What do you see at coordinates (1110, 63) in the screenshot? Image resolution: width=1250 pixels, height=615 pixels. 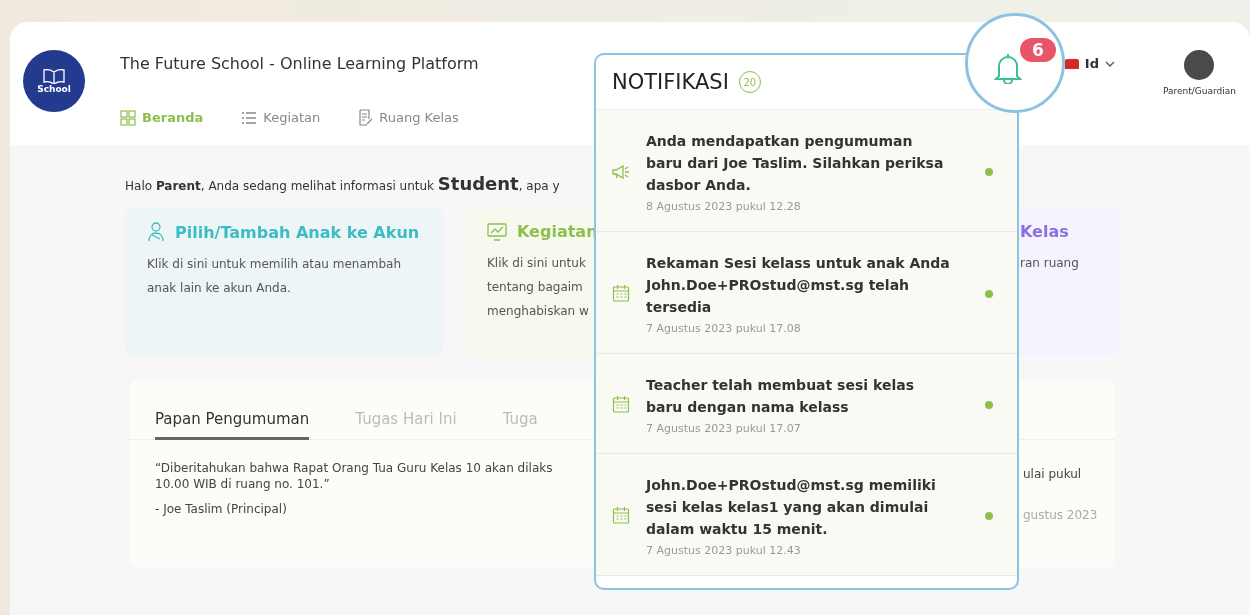 I see `chevron-down-icon` at bounding box center [1110, 63].